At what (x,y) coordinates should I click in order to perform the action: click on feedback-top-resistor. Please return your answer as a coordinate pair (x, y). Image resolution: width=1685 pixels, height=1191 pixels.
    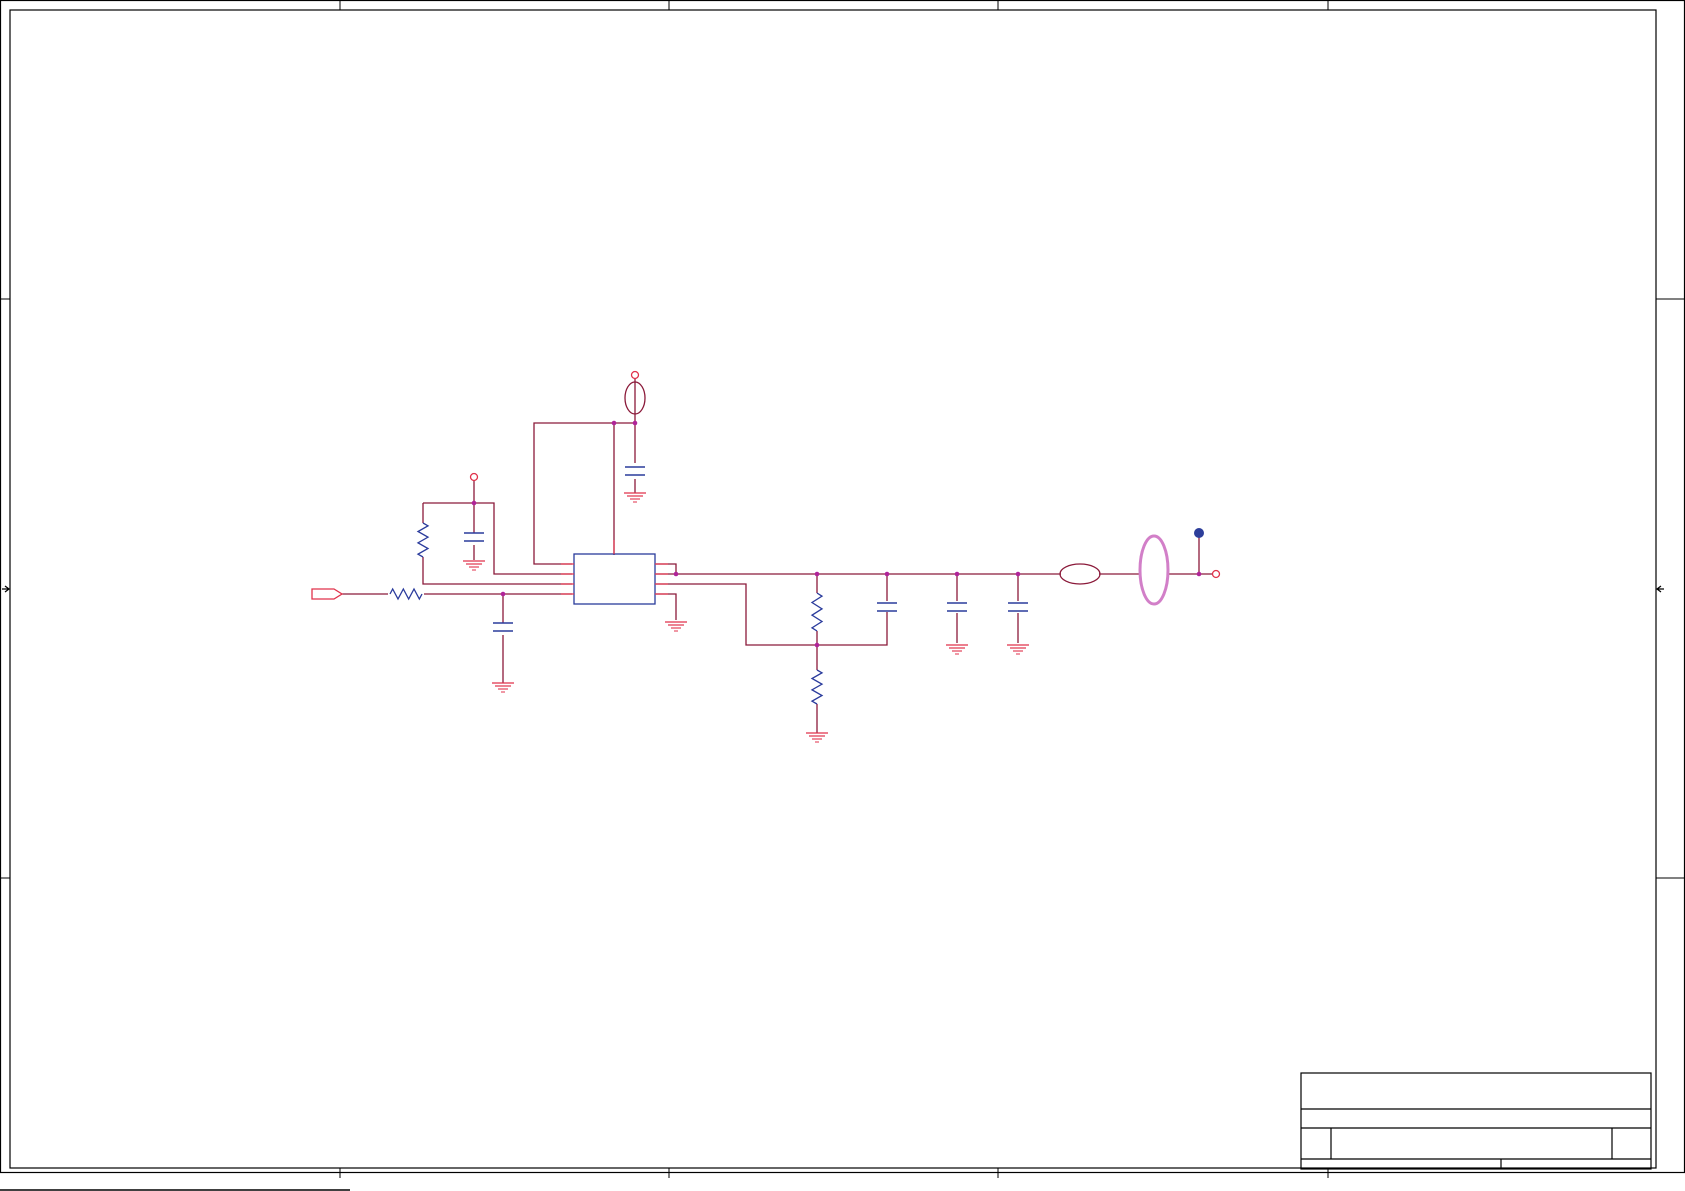
    Looking at the image, I should click on (817, 612).